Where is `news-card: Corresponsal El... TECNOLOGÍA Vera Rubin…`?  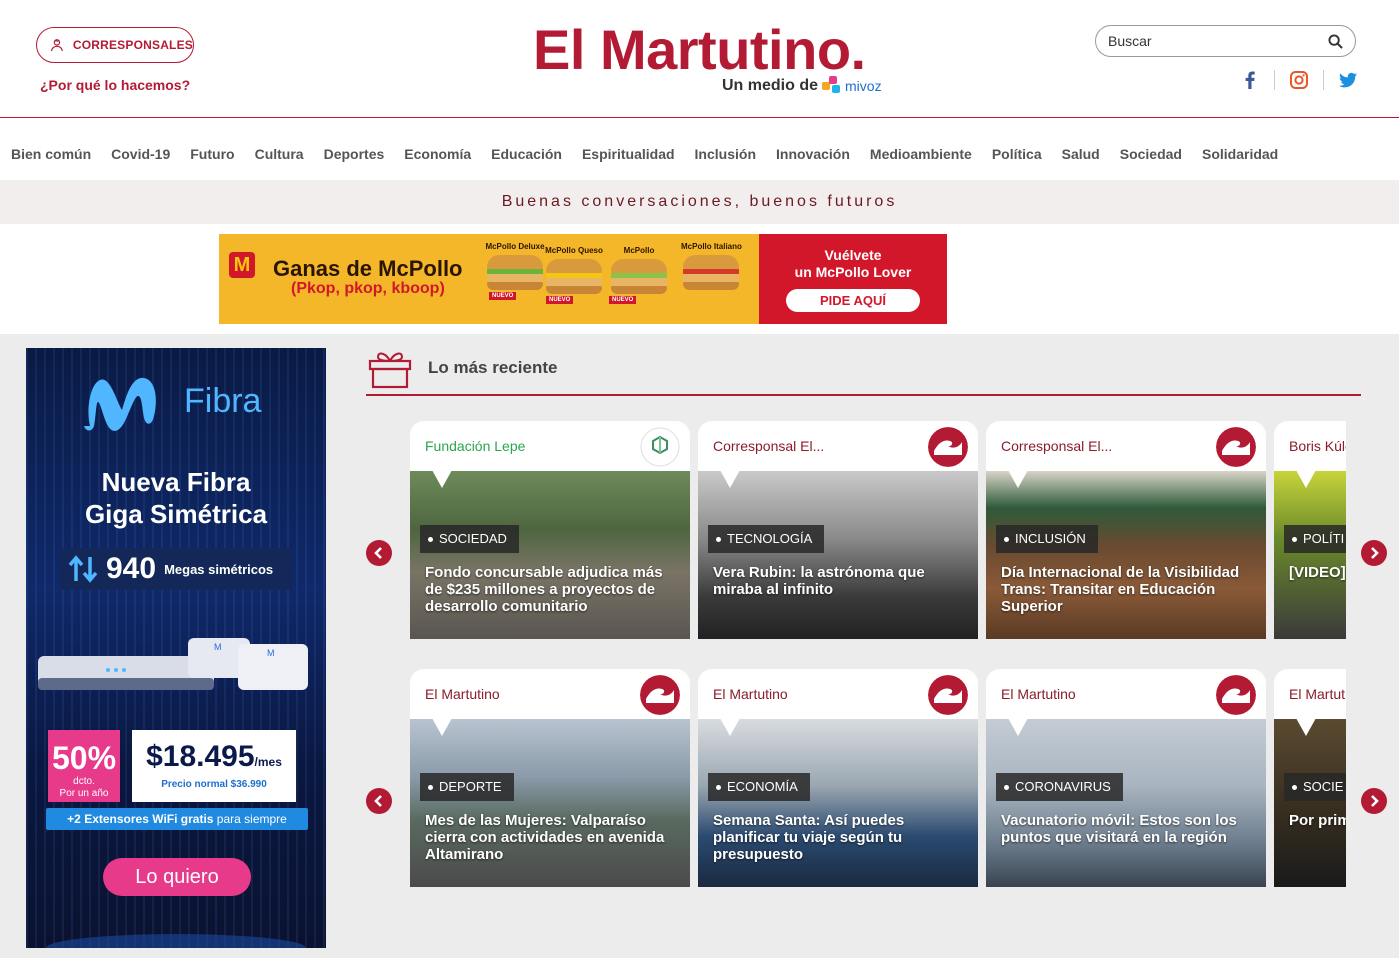
news-card: Corresponsal El... TECNOLOGÍA Vera Rubin… is located at coordinates (838, 530).